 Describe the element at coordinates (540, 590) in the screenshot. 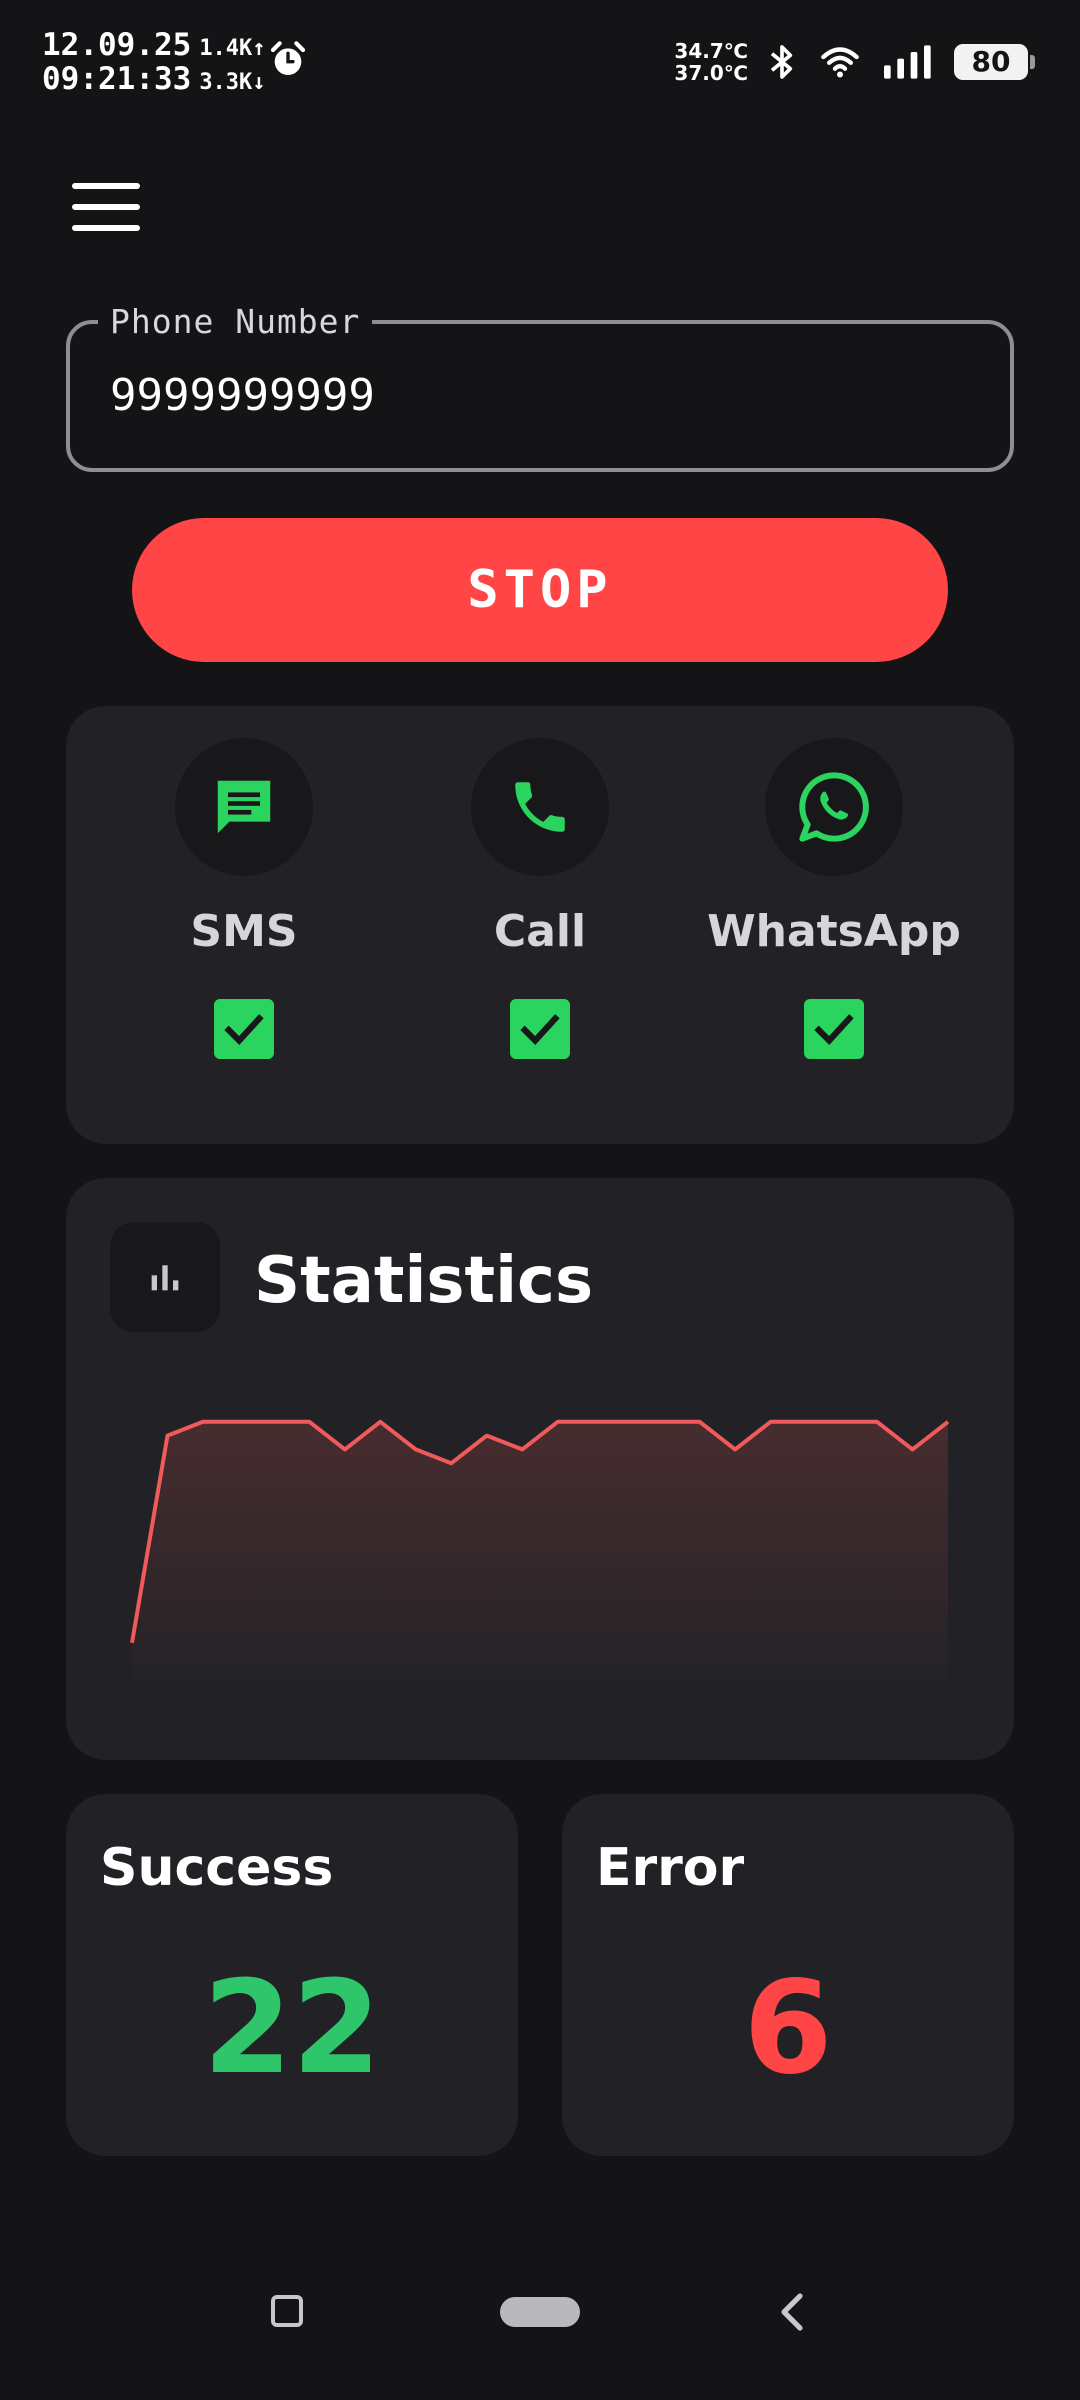

I see `stop-button: STOP` at that location.